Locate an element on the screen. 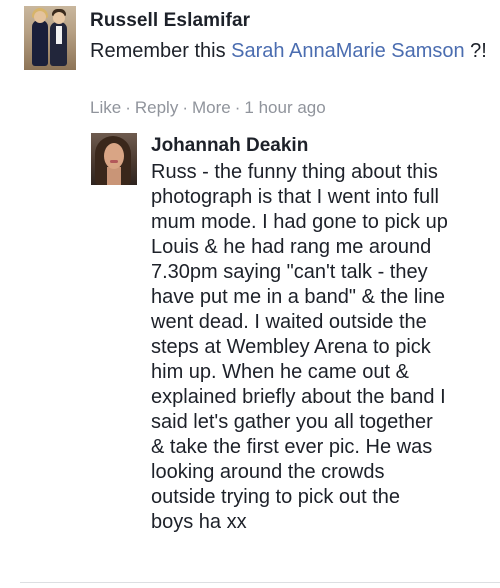 Image resolution: width=500 pixels, height=588 pixels. reply-line: have put me in a band" & the line is located at coordinates (298, 297).